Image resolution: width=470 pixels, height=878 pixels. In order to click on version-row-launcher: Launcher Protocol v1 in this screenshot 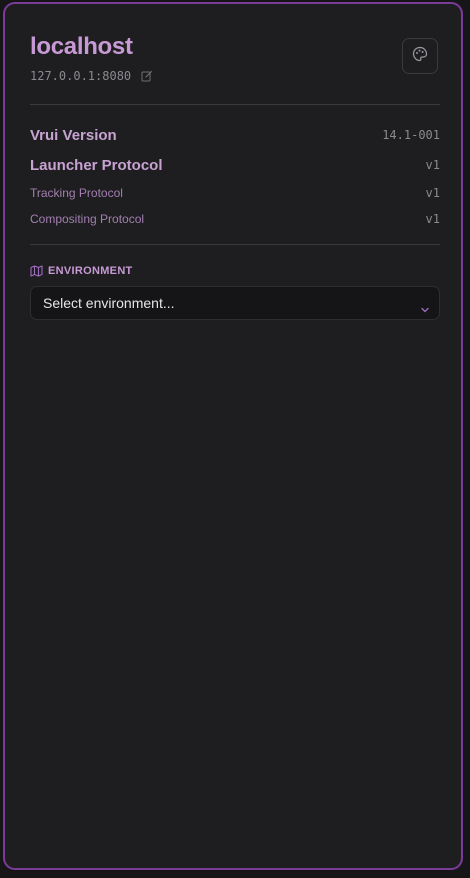, I will do `click(235, 165)`.